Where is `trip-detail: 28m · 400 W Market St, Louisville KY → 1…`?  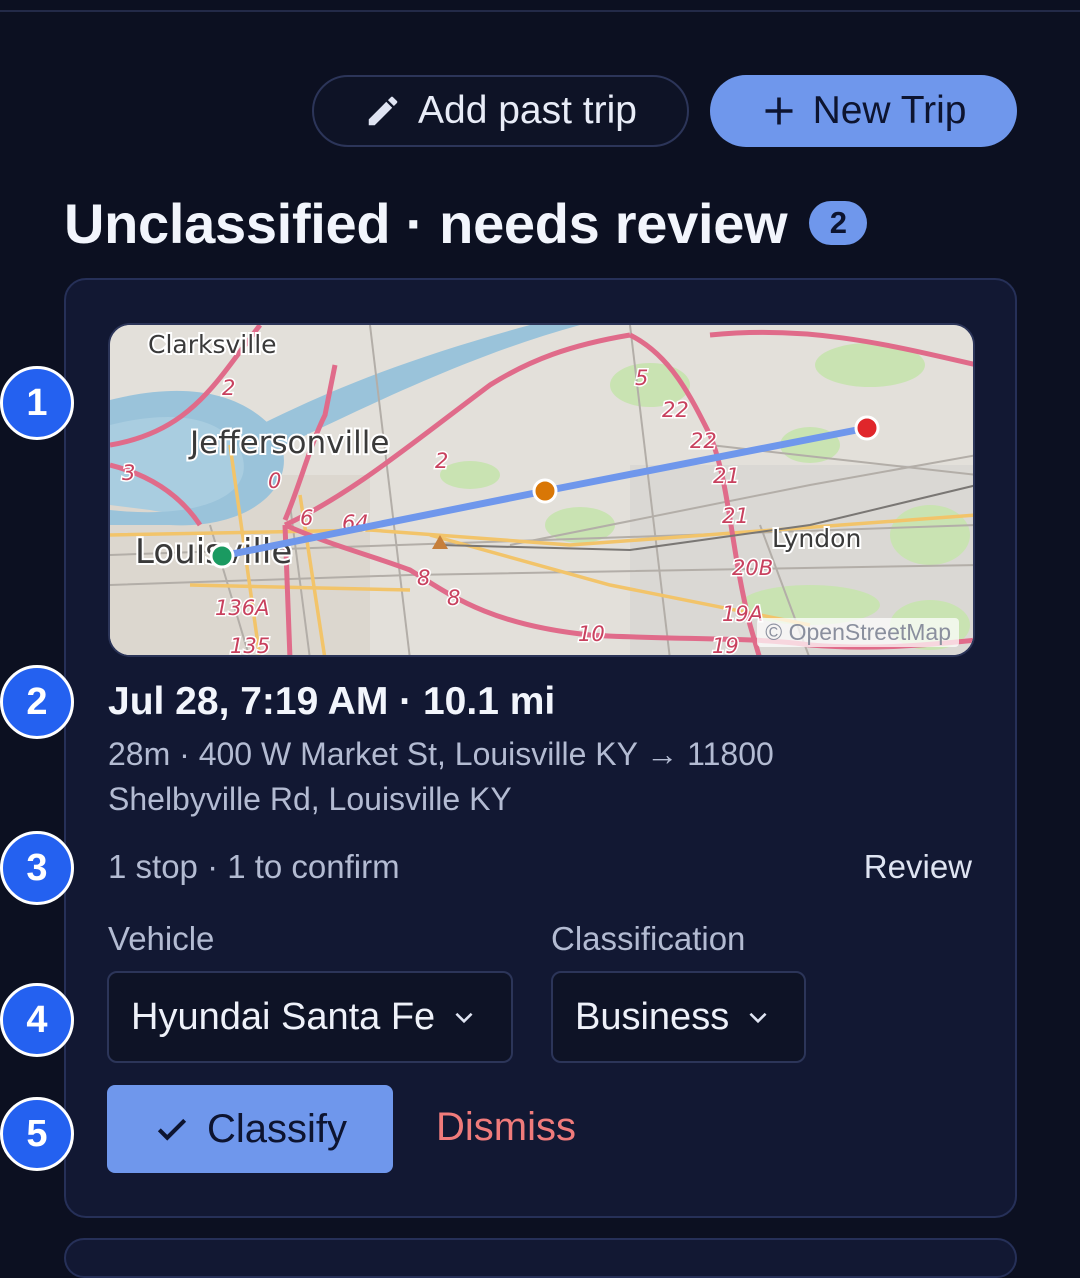
trip-detail: 28m · 400 W Market St, Louisville KY → 1… is located at coordinates (441, 776).